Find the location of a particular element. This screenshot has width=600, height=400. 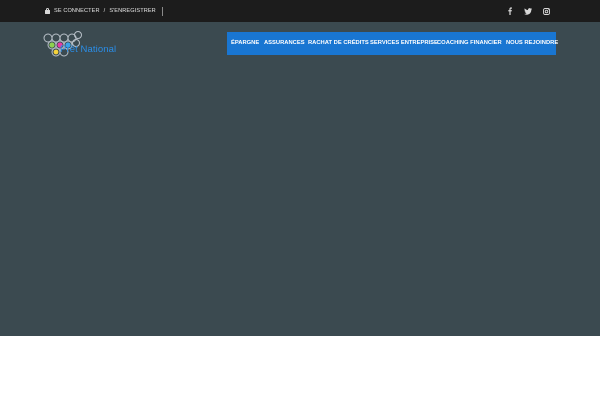

instagram-icon is located at coordinates (546, 11).